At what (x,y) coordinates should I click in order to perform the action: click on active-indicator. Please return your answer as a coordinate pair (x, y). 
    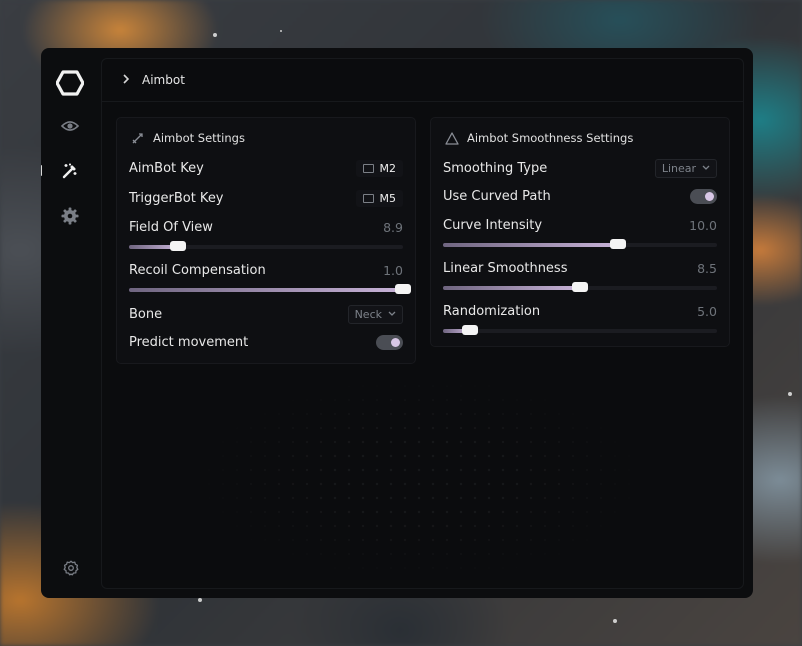
    Looking at the image, I should click on (41, 170).